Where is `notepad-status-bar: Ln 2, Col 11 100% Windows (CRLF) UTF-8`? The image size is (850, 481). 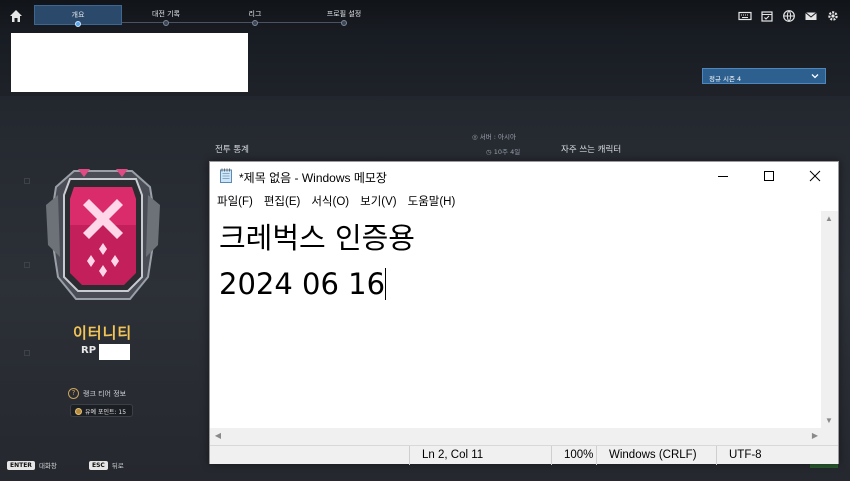
notepad-status-bar: Ln 2, Col 11 100% Windows (CRLF) UTF-8 is located at coordinates (524, 455).